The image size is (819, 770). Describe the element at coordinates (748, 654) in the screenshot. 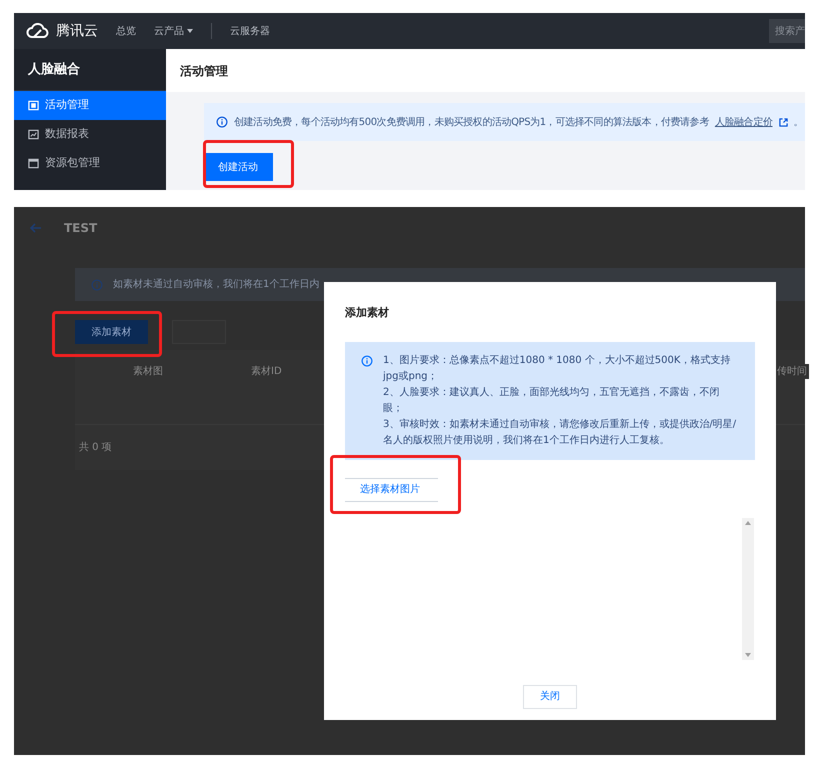

I see `scroll-down-icon` at that location.